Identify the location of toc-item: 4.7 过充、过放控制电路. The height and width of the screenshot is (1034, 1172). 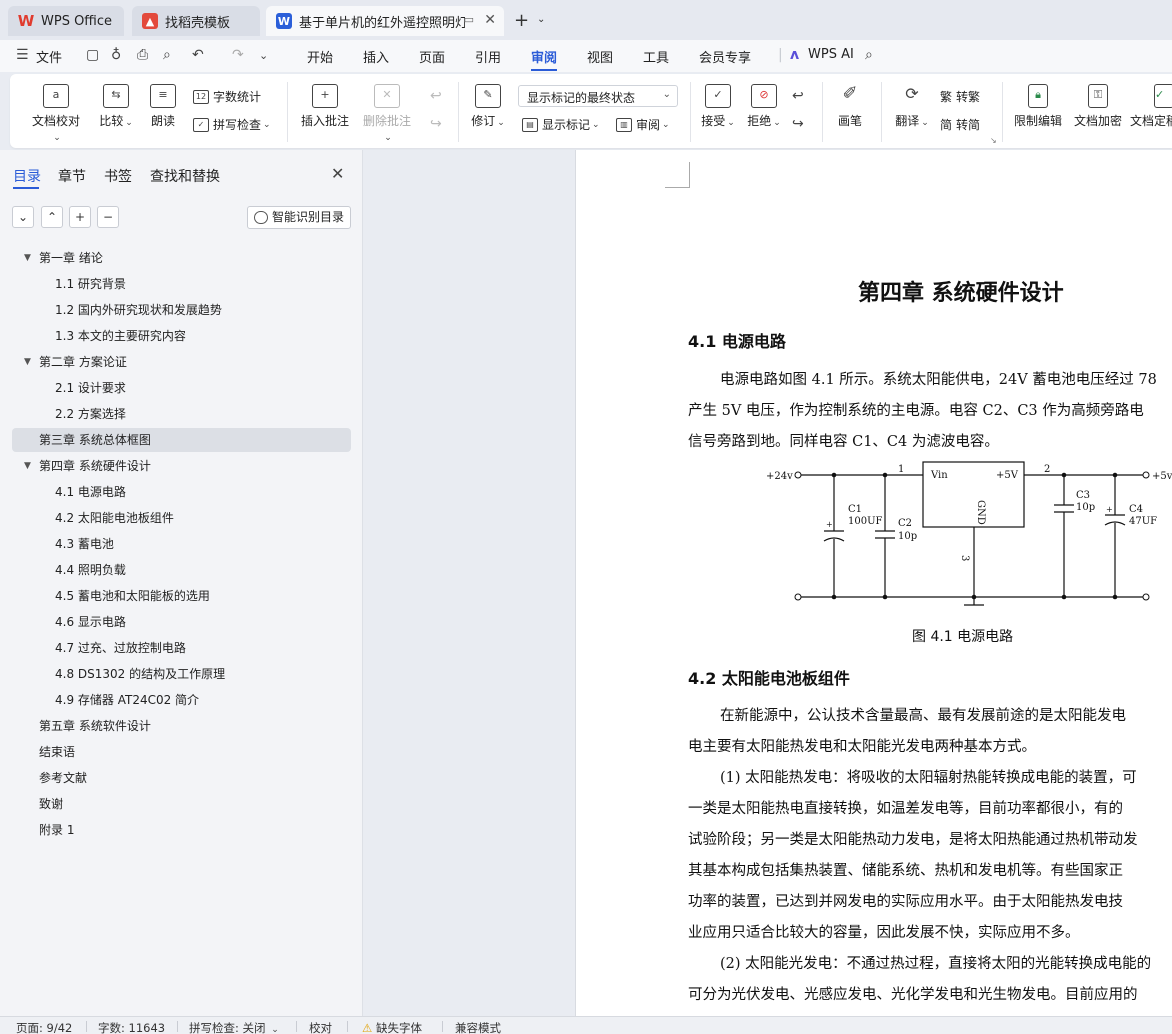
(181, 648).